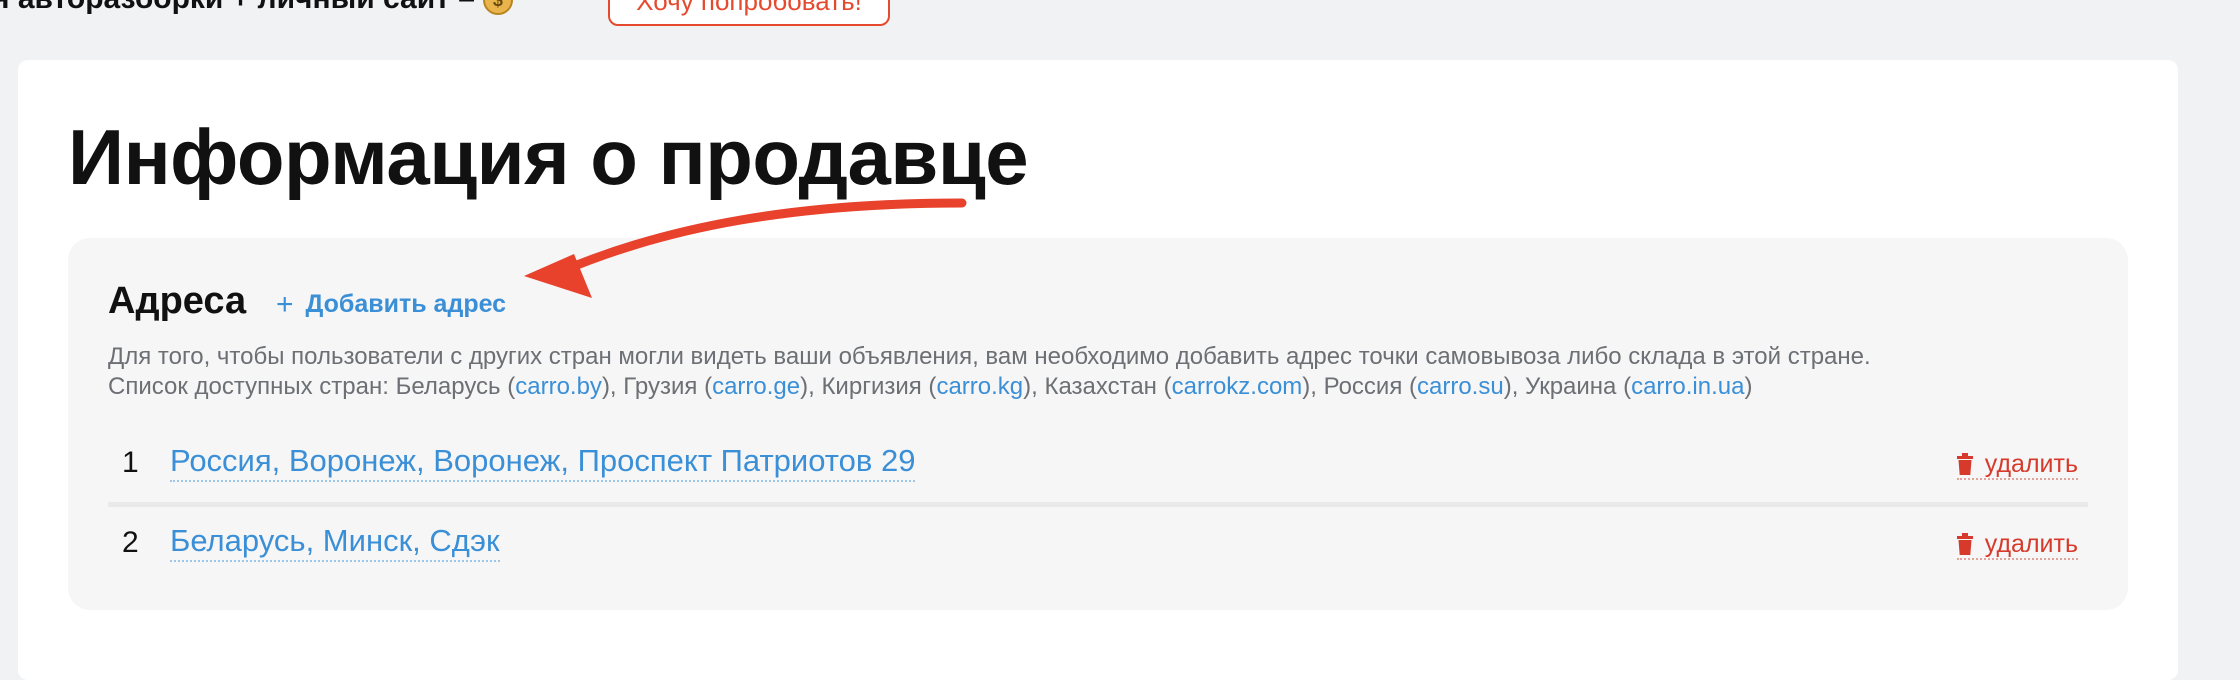  I want to click on address-row: 2 Беларусь, Минск, Сдэк удалить, so click(1098, 543).